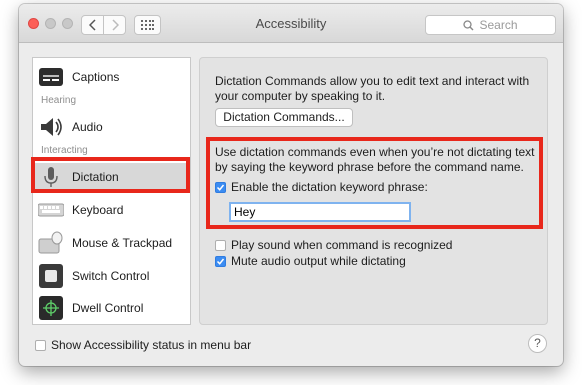 The image size is (582, 385). Describe the element at coordinates (64, 150) in the screenshot. I see `sidebar-section-interacting: Interacting` at that location.